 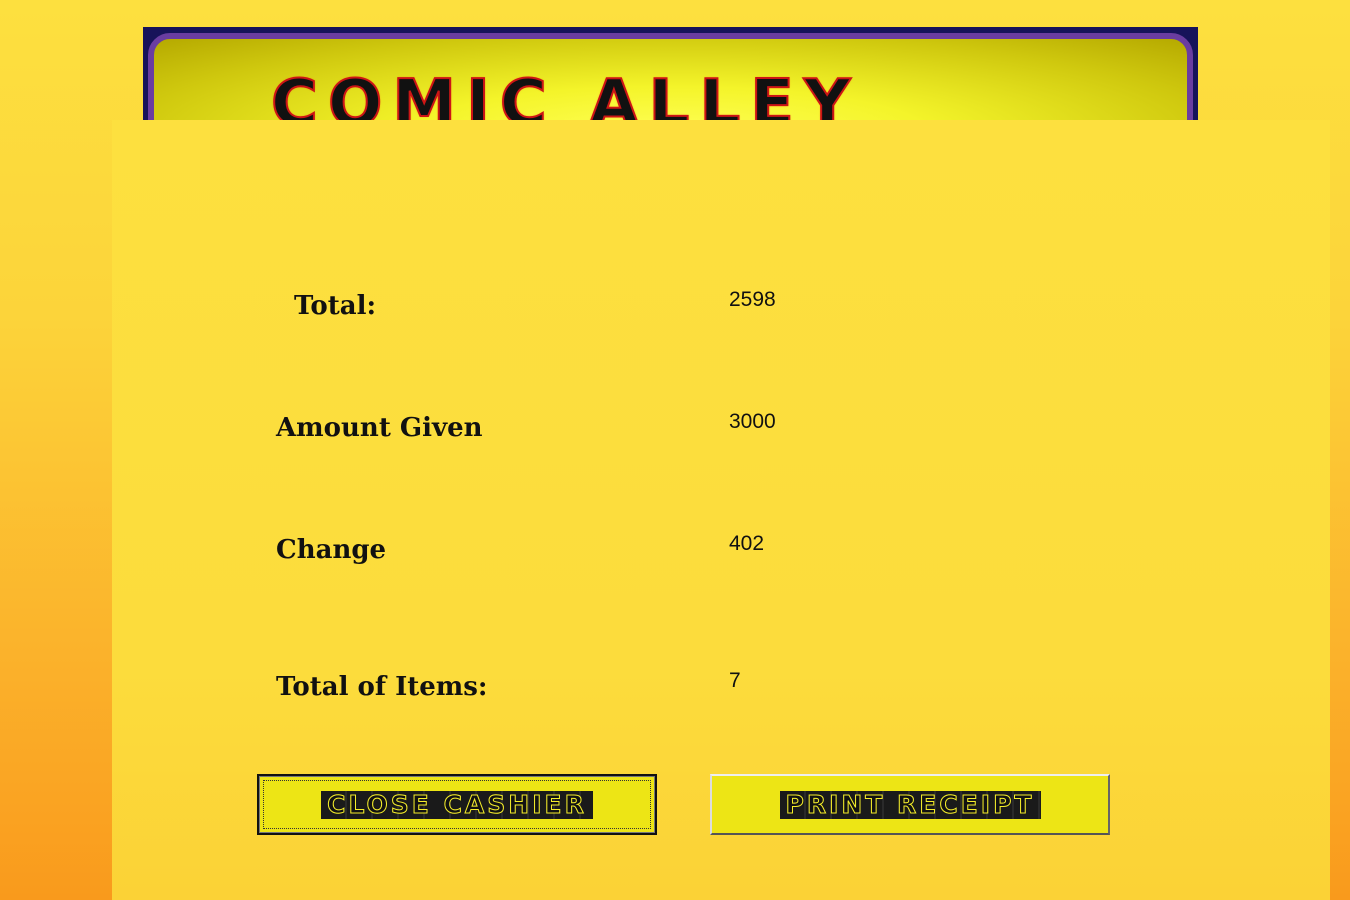 I want to click on total-value: 2598, so click(x=752, y=299).